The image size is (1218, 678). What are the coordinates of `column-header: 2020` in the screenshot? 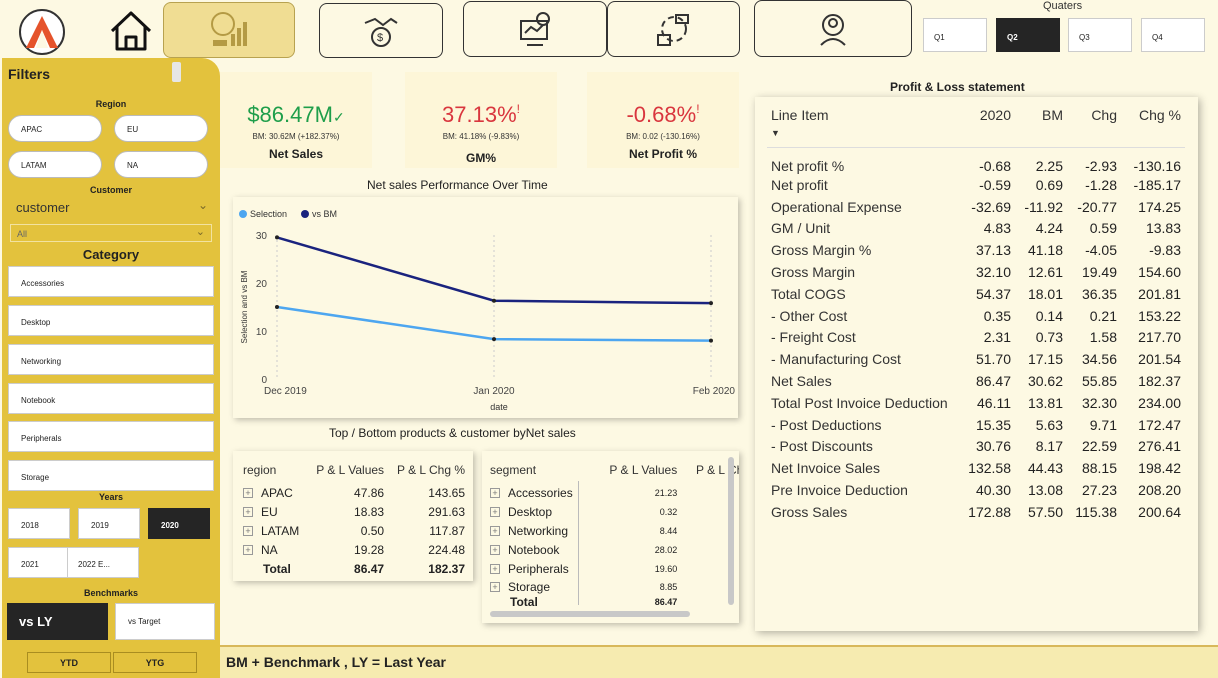 It's located at (989, 127).